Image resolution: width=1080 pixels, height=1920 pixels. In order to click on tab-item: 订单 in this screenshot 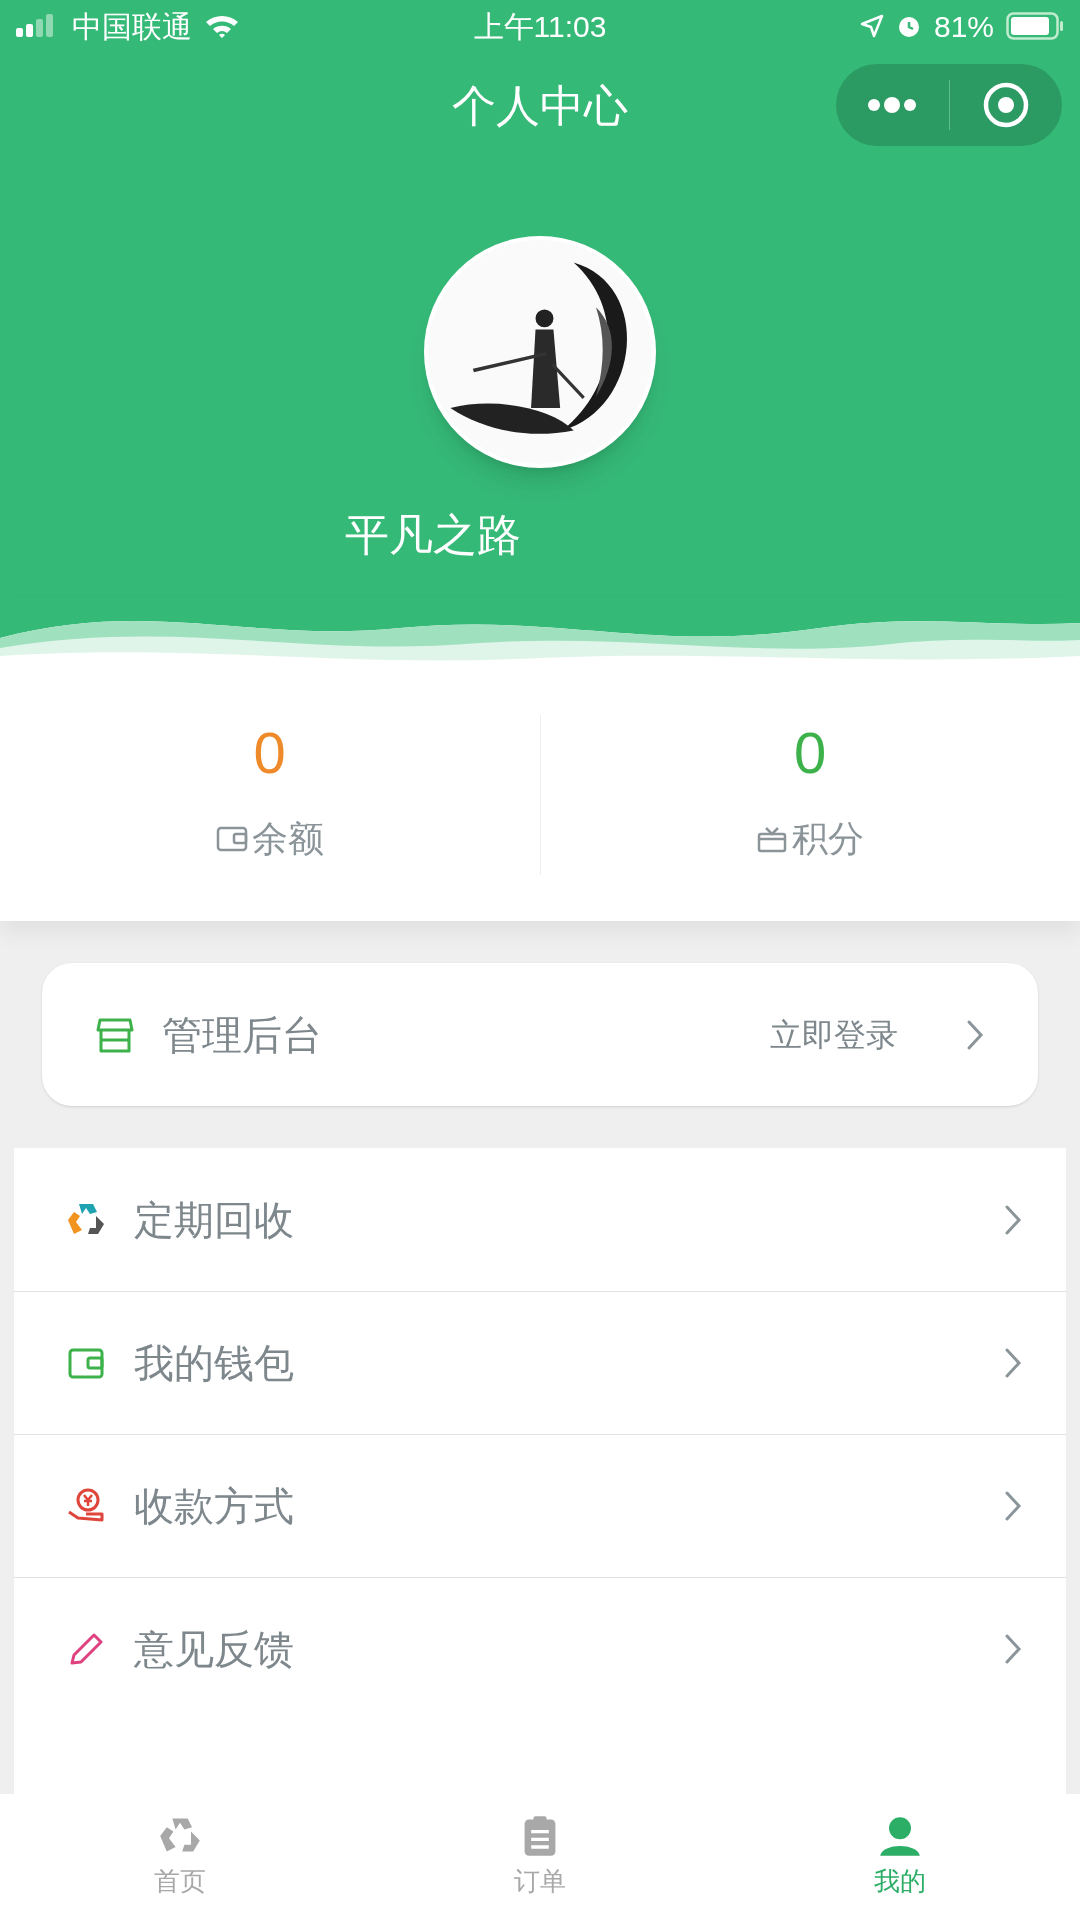, I will do `click(540, 1857)`.